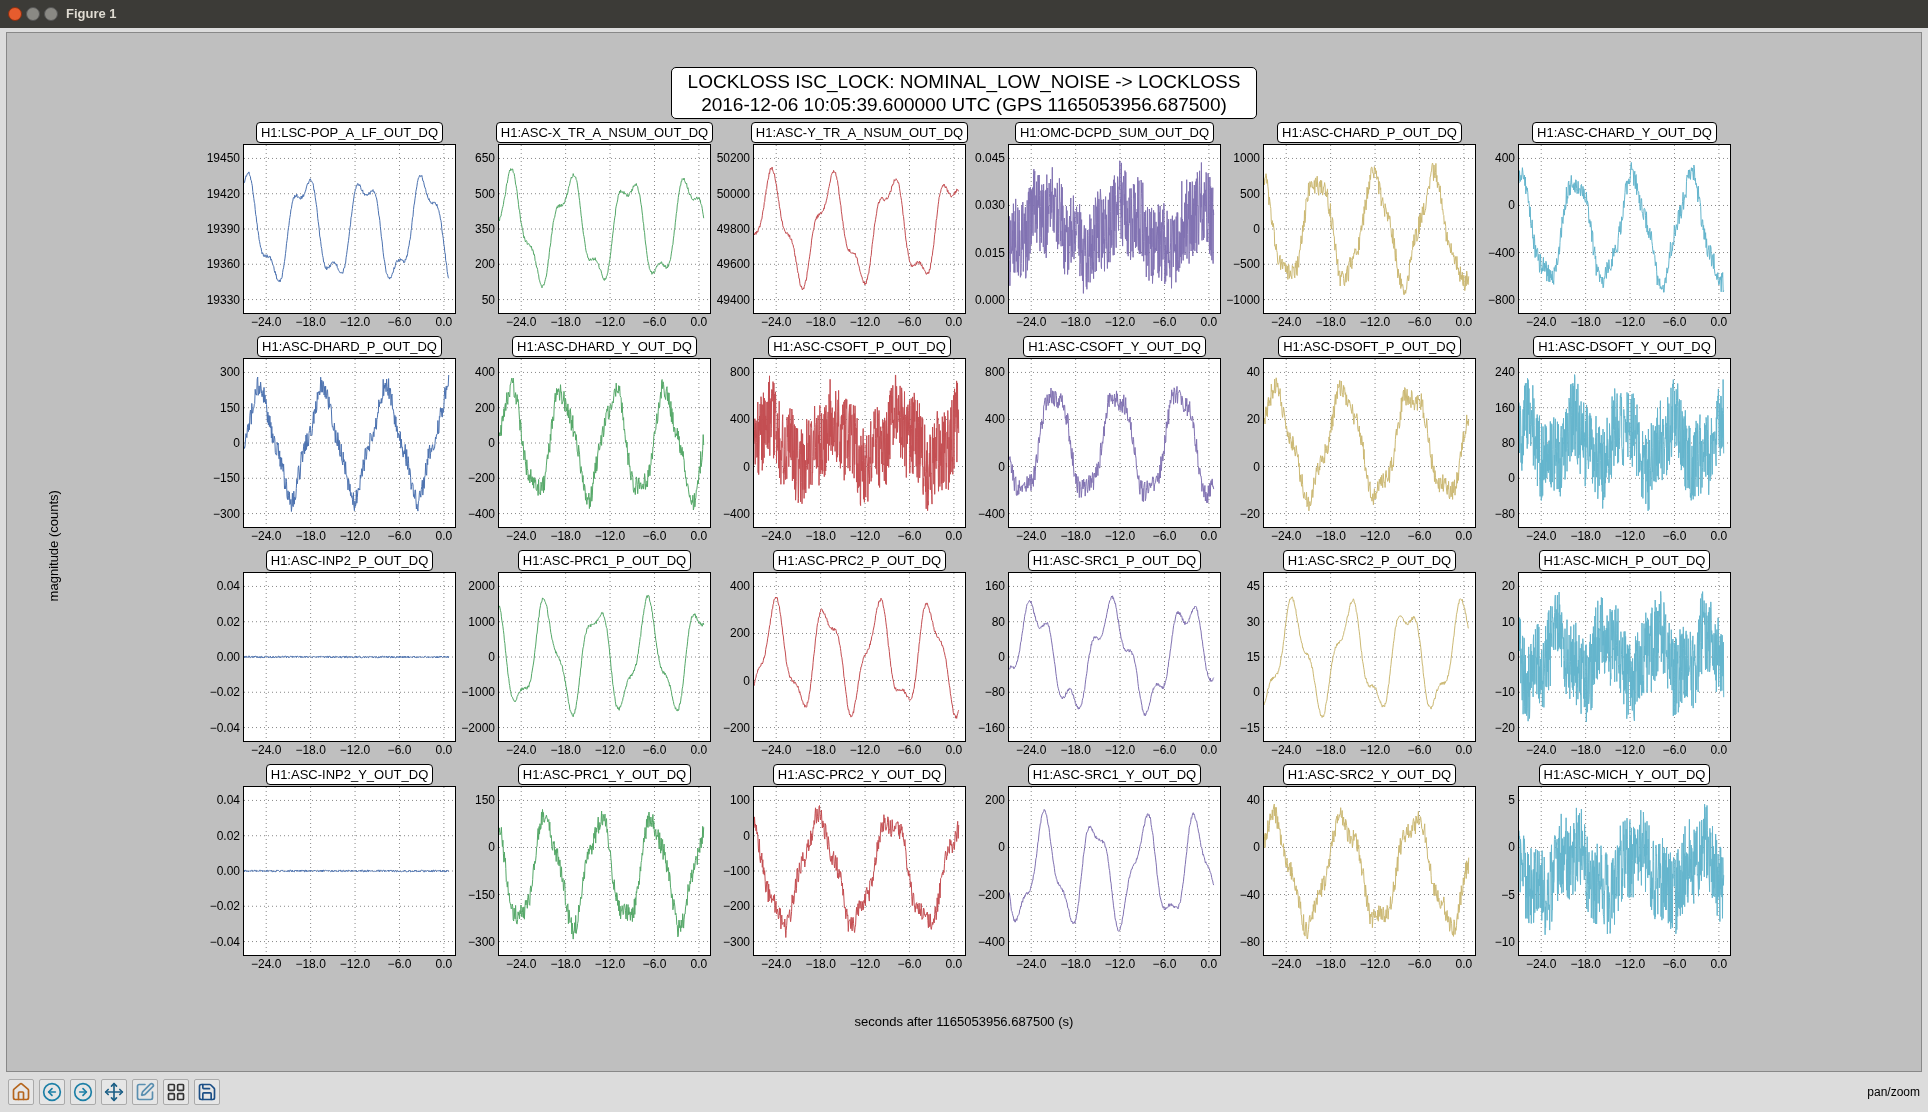 The height and width of the screenshot is (1112, 1928). I want to click on y-tick-label: 19330, so click(223, 299).